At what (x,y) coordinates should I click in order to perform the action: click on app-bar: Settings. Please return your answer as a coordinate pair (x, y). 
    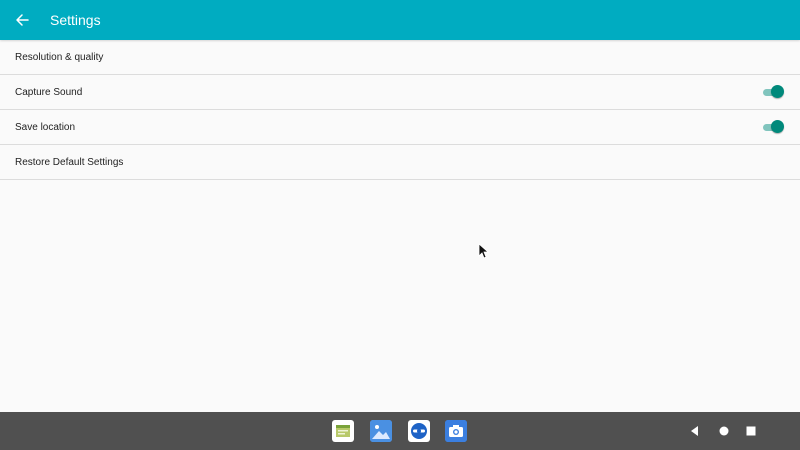
    Looking at the image, I should click on (400, 20).